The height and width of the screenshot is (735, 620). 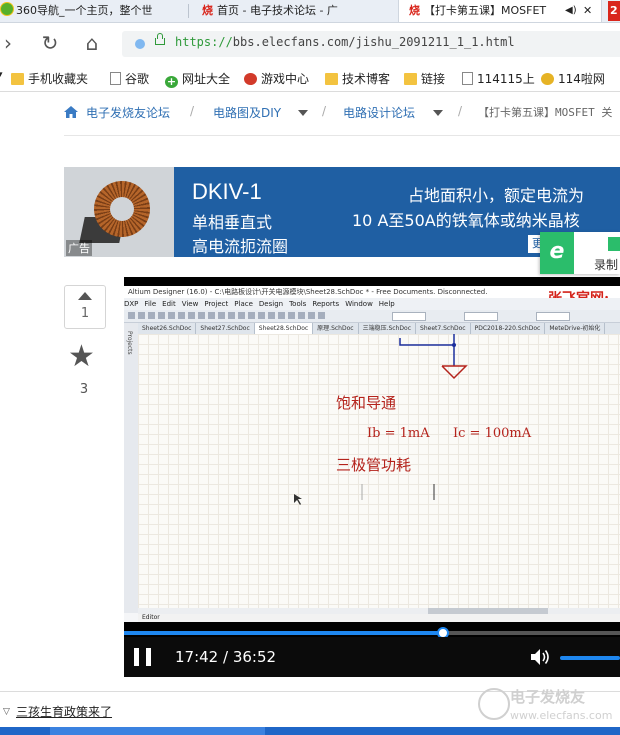 What do you see at coordinates (190, 304) in the screenshot?
I see `menu-item: View` at bounding box center [190, 304].